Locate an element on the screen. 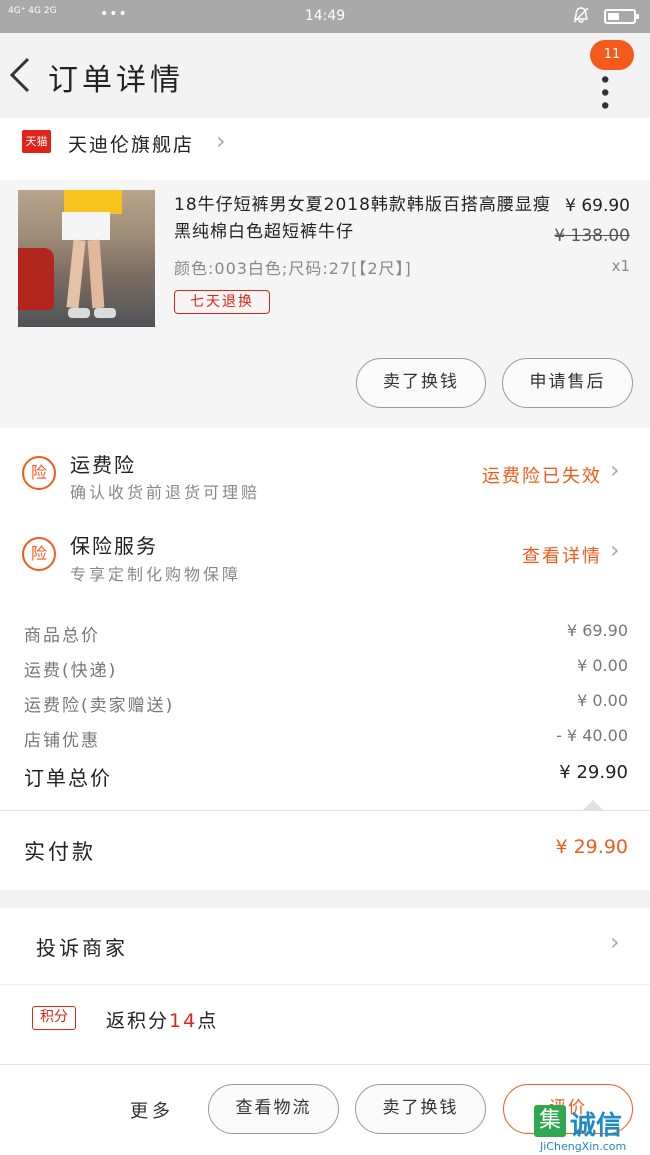 Image resolution: width=650 pixels, height=1155 pixels. more-actions-button: 更多 is located at coordinates (152, 1110).